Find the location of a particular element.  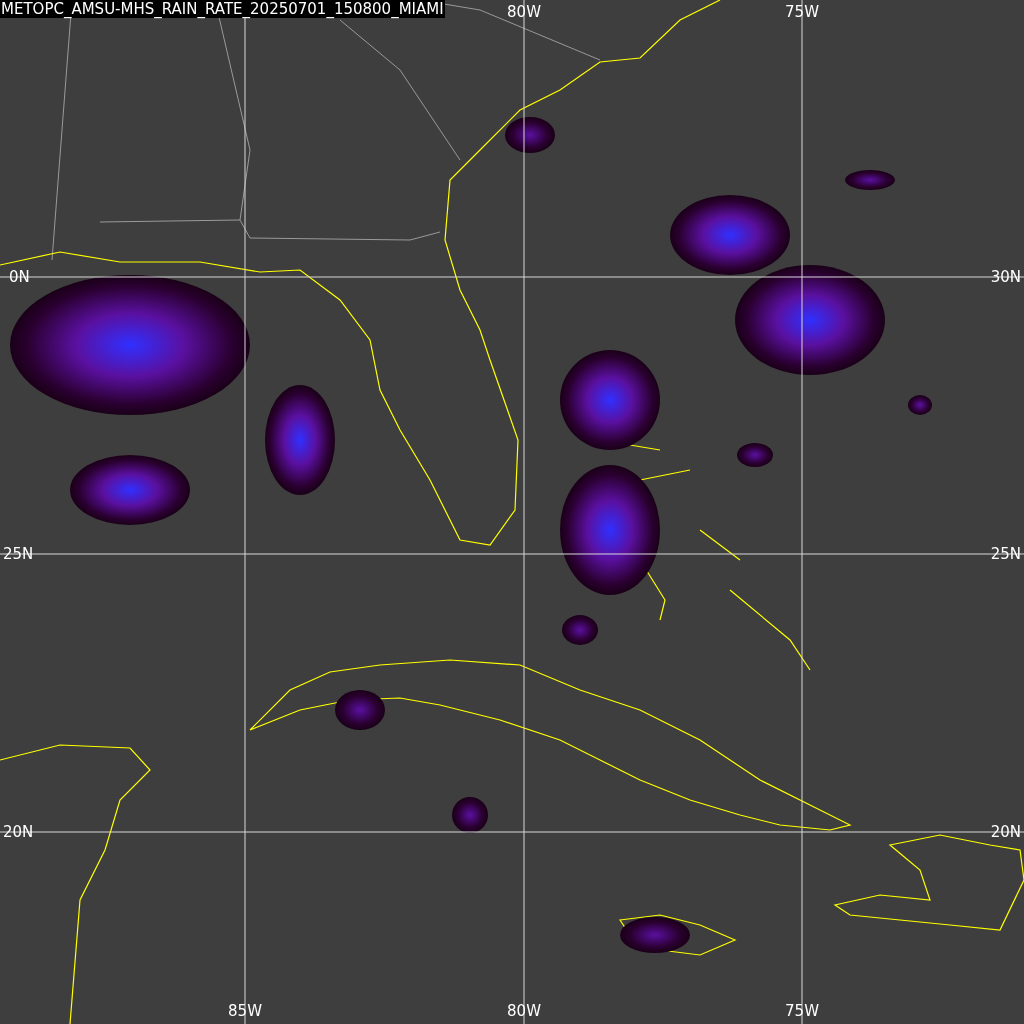

latitude-label: 30N is located at coordinates (1005, 277).